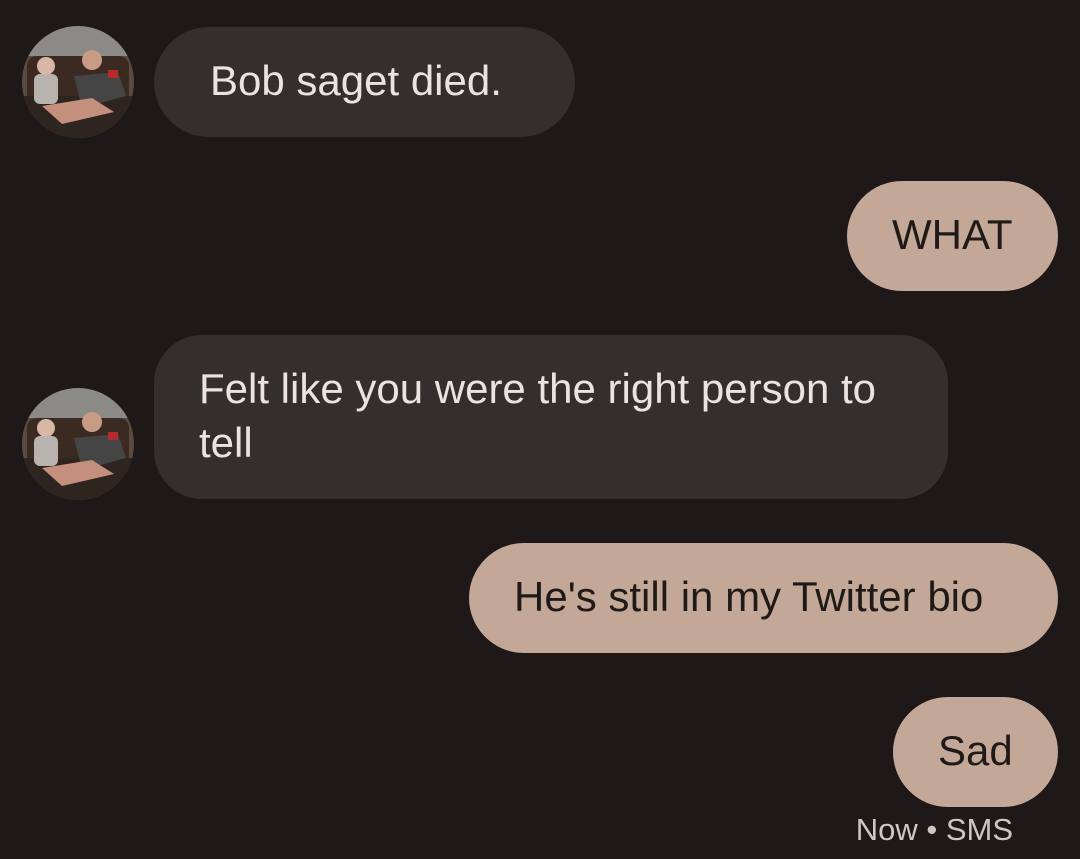  What do you see at coordinates (356, 80) in the screenshot?
I see `message-text: Bob saget died.` at bounding box center [356, 80].